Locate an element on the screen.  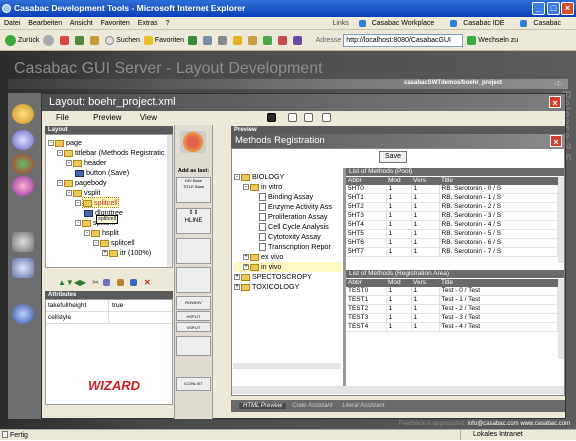
col-abbr: Abbr is located at coordinates (366, 181).